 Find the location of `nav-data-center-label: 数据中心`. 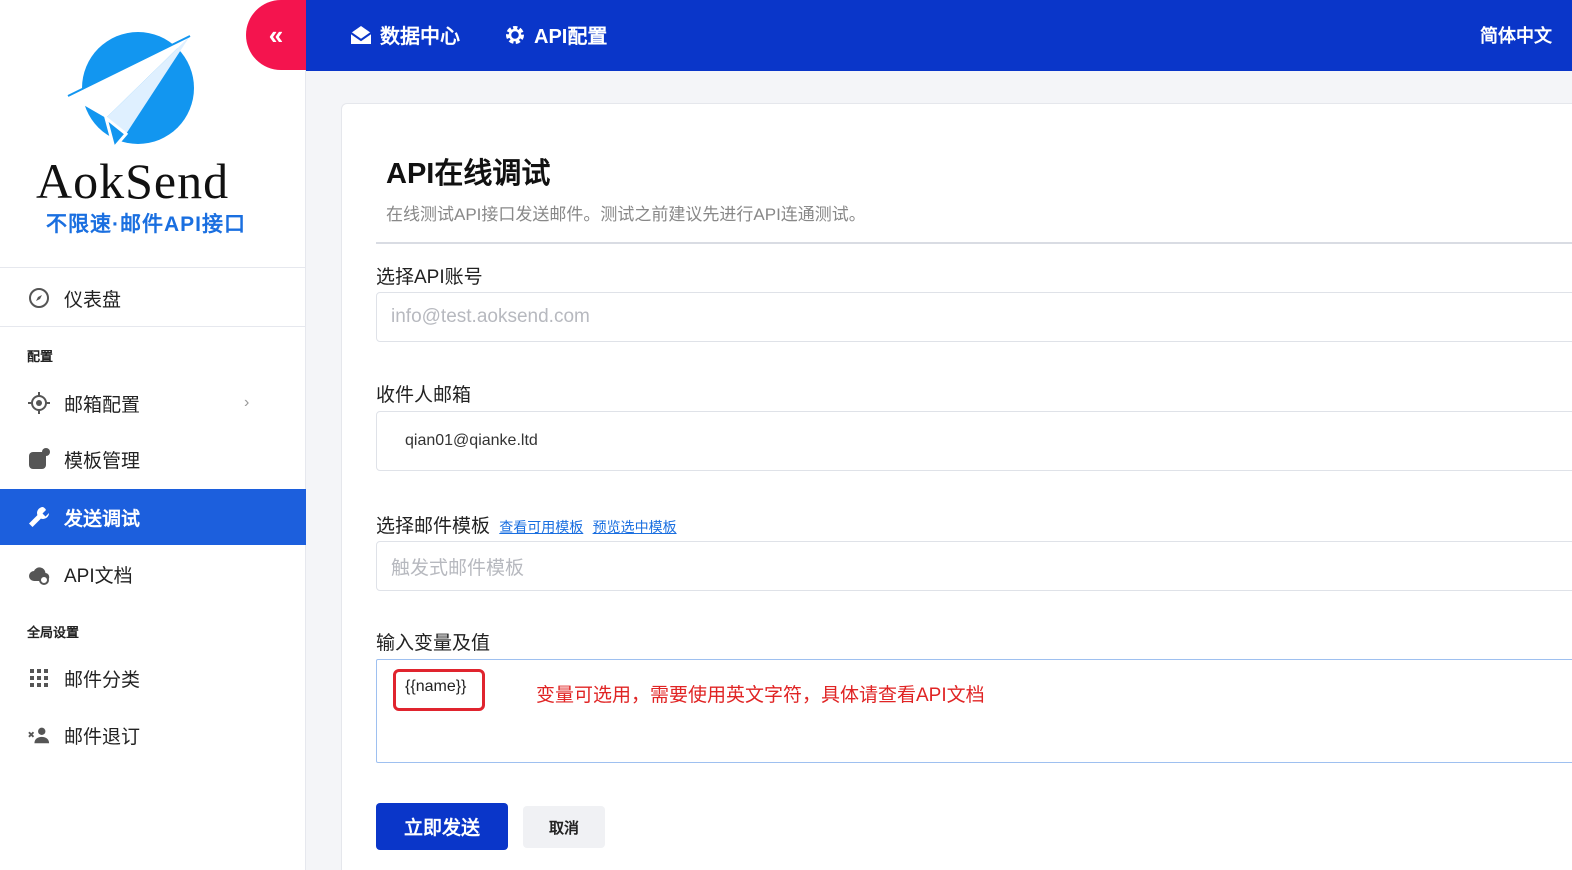

nav-data-center-label: 数据中心 is located at coordinates (420, 37).